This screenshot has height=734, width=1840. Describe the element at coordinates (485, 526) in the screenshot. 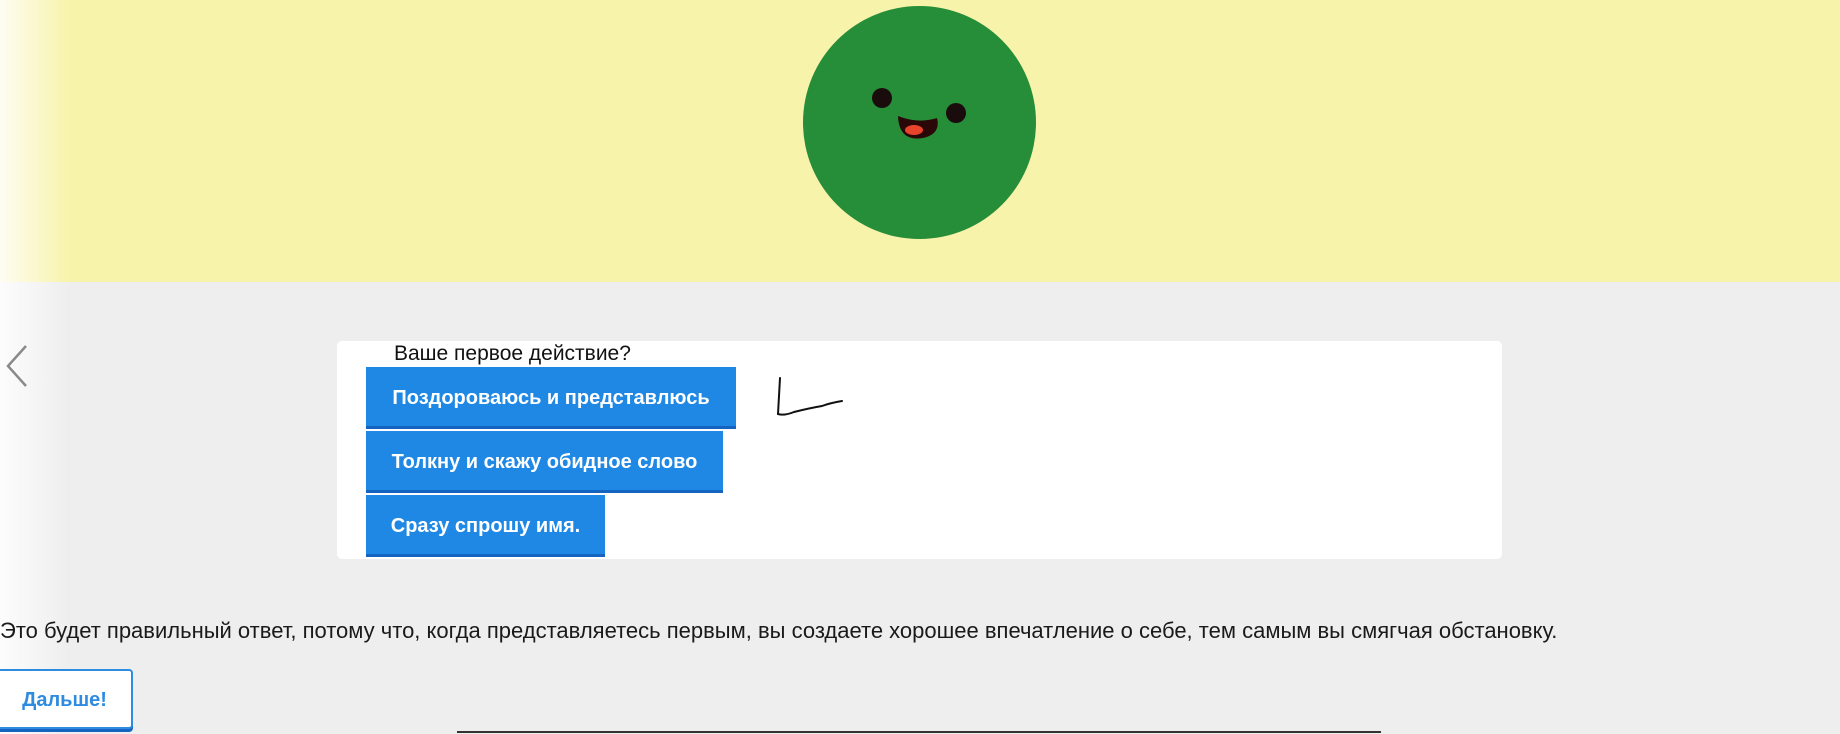

I see `answer-option-ask-name: Сразу спрошу имя.` at that location.